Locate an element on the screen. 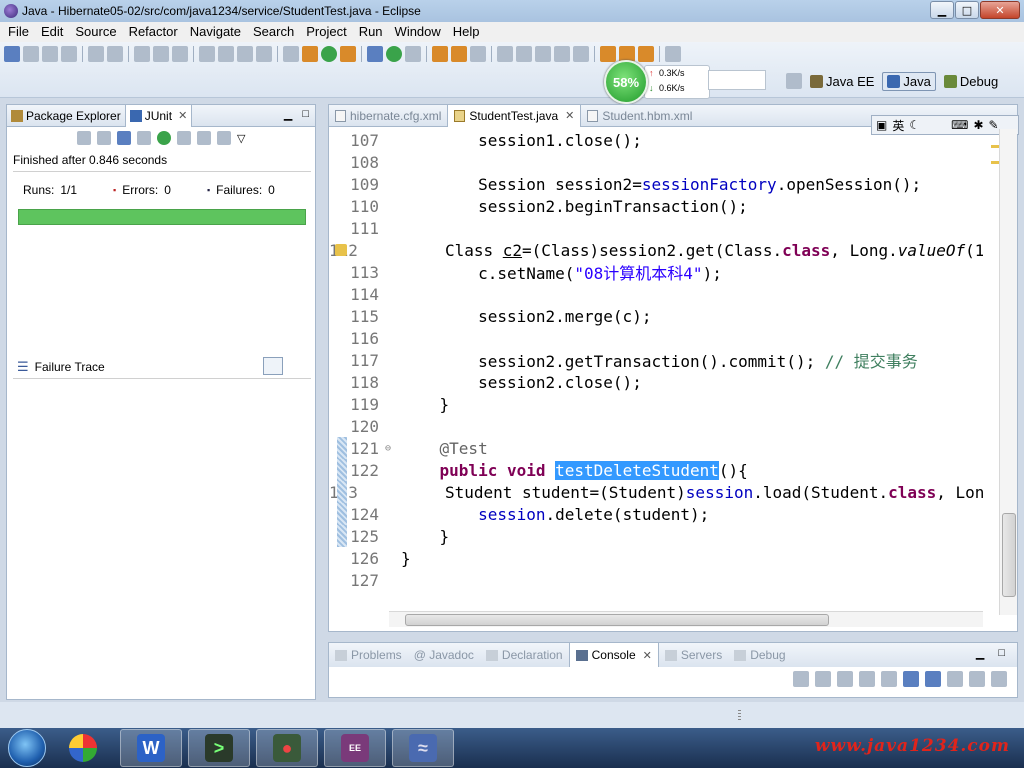 This screenshot has width=1024, height=768. show-console-on-stdout-icon is located at coordinates (911, 679).